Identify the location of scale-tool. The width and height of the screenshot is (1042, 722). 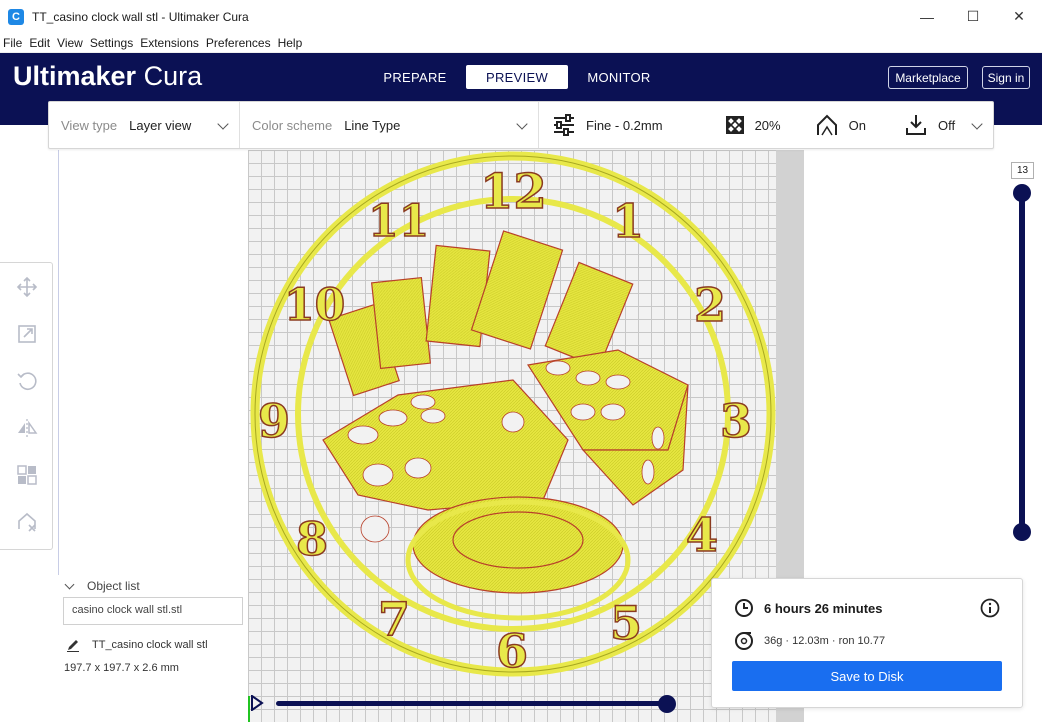
(26, 333).